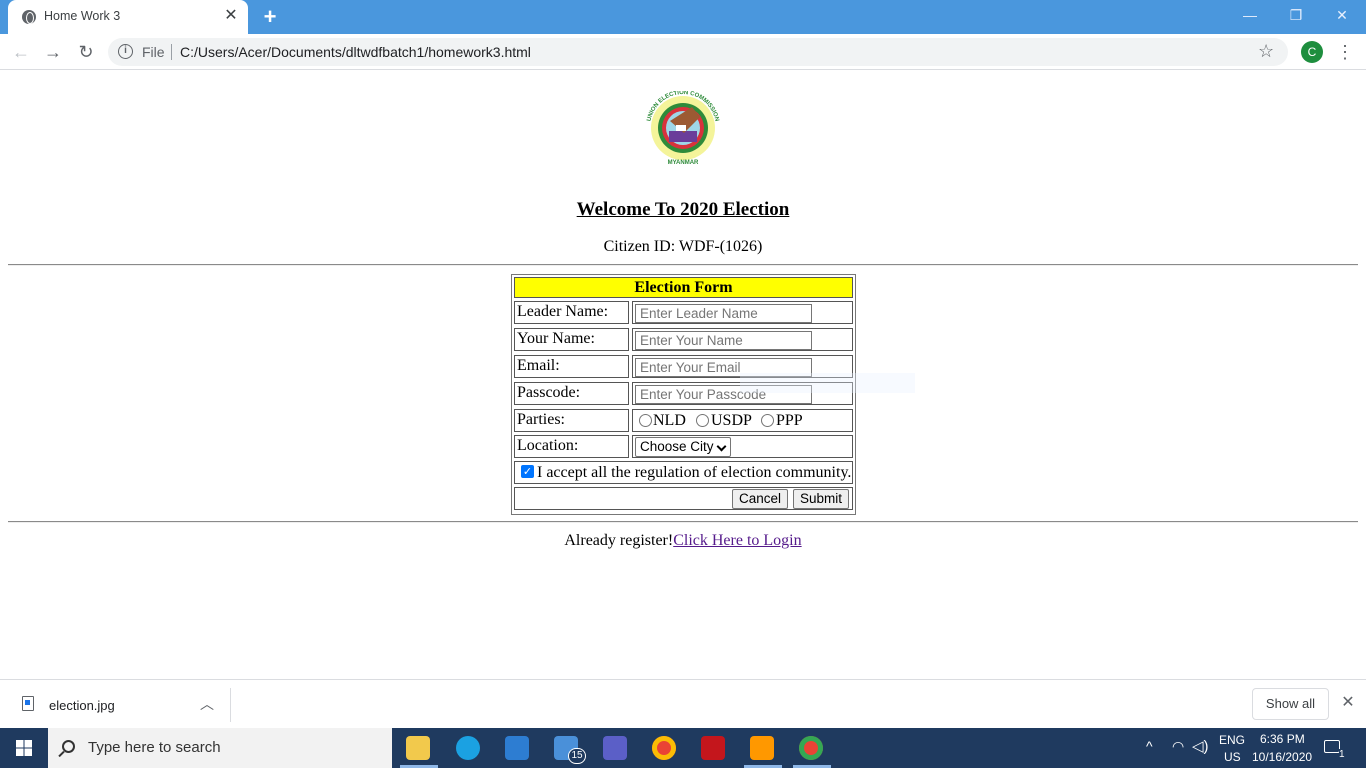  What do you see at coordinates (125, 51) in the screenshot?
I see `info-icon: i` at bounding box center [125, 51].